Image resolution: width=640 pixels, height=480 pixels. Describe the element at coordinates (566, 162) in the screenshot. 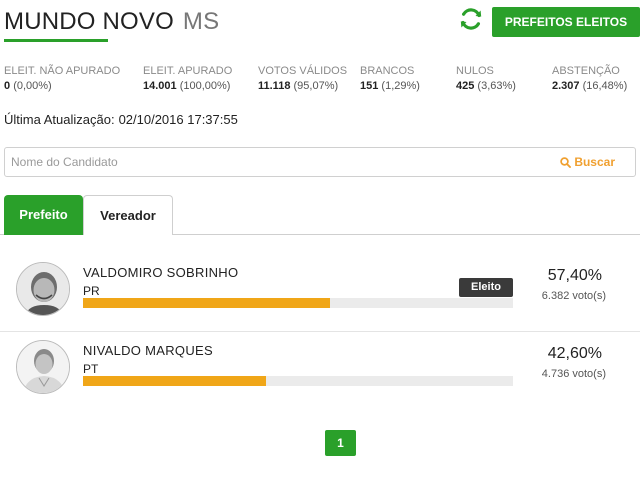

I see `search-icon` at that location.